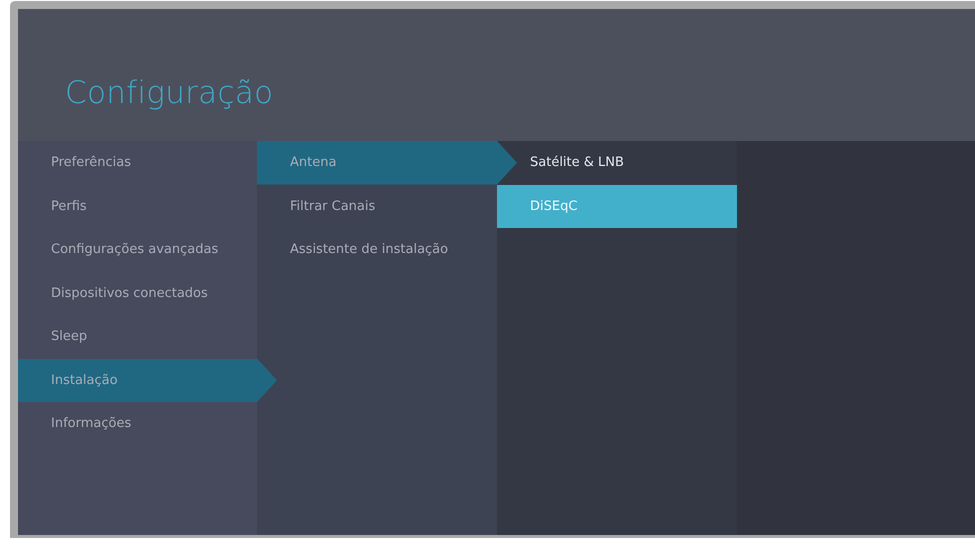  What do you see at coordinates (147, 250) in the screenshot?
I see `menu-item: Configurações avançadas` at bounding box center [147, 250].